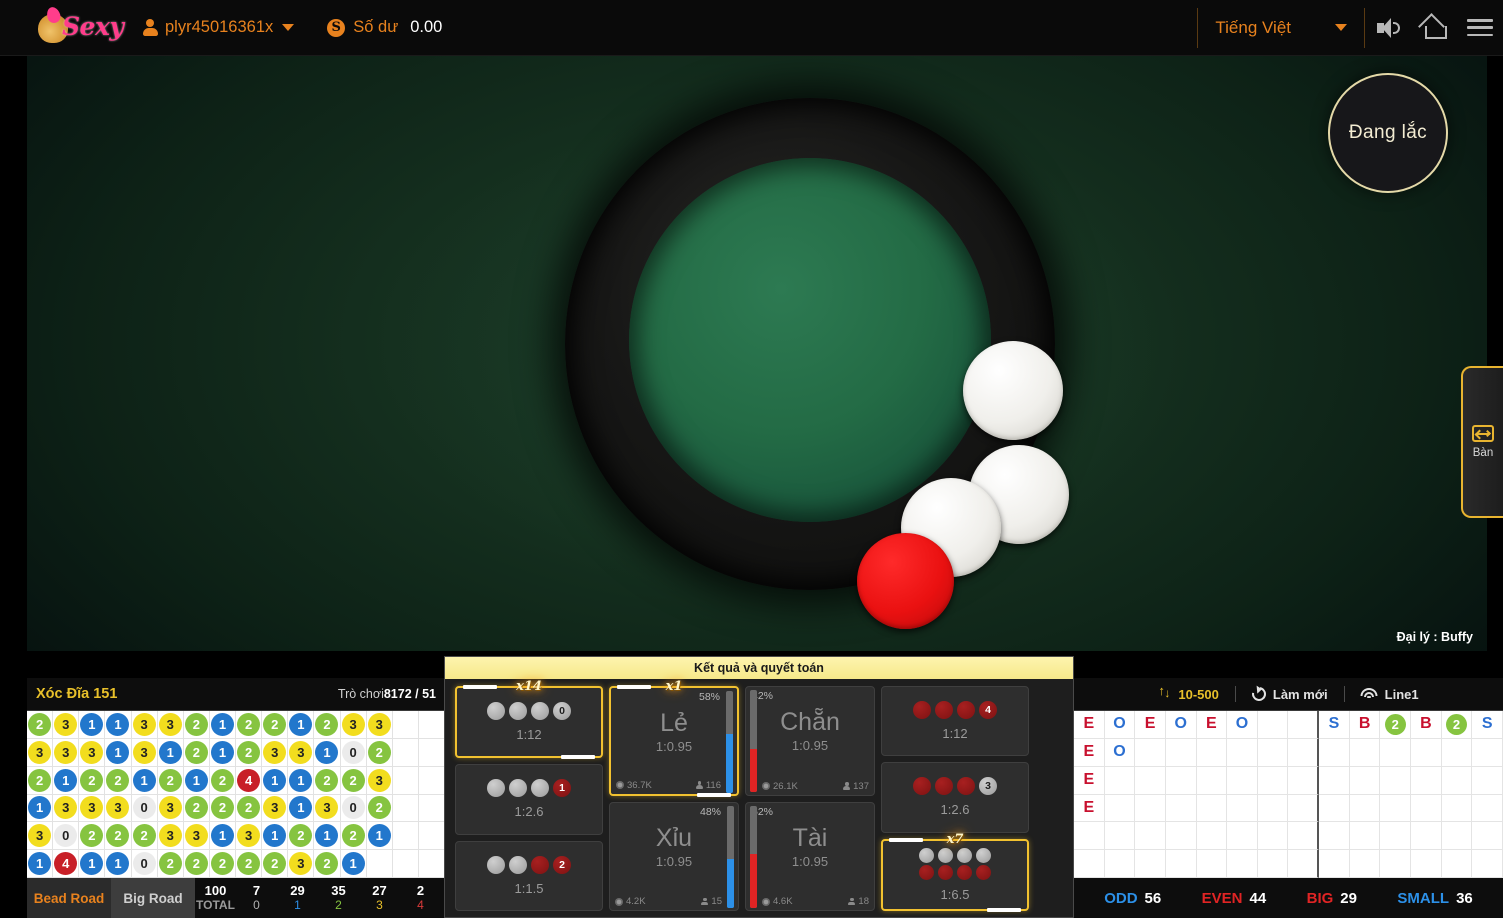  I want to click on big-road-grid: EOEOEOSB2B2SEOEE, so click(1288, 794).